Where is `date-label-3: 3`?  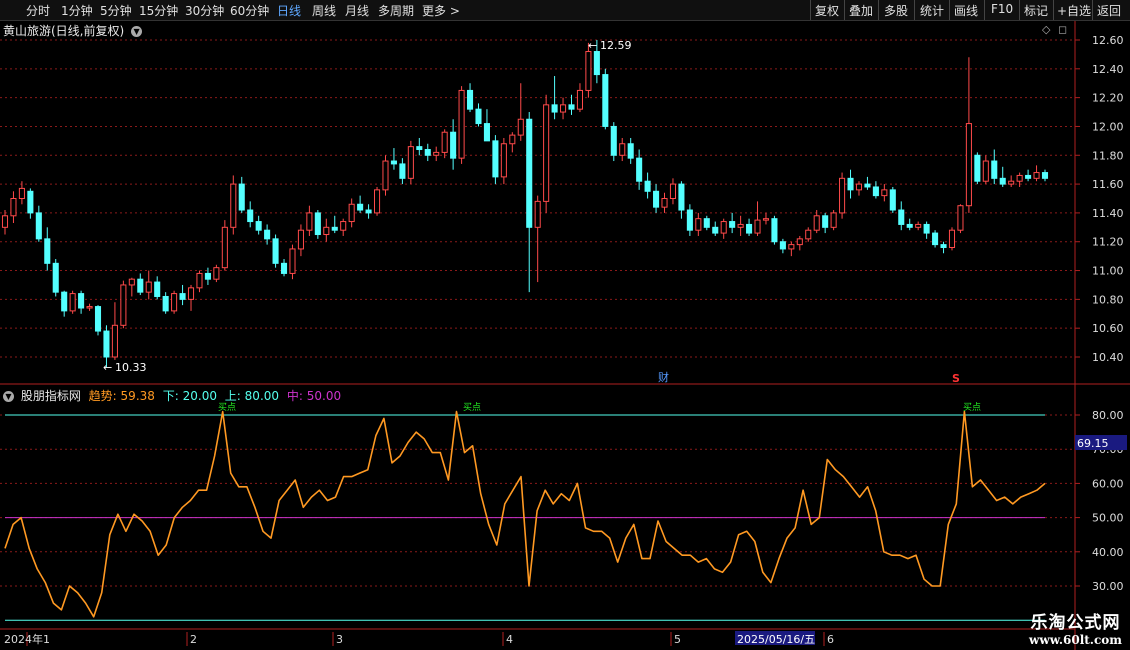 date-label-3: 3 is located at coordinates (339, 639).